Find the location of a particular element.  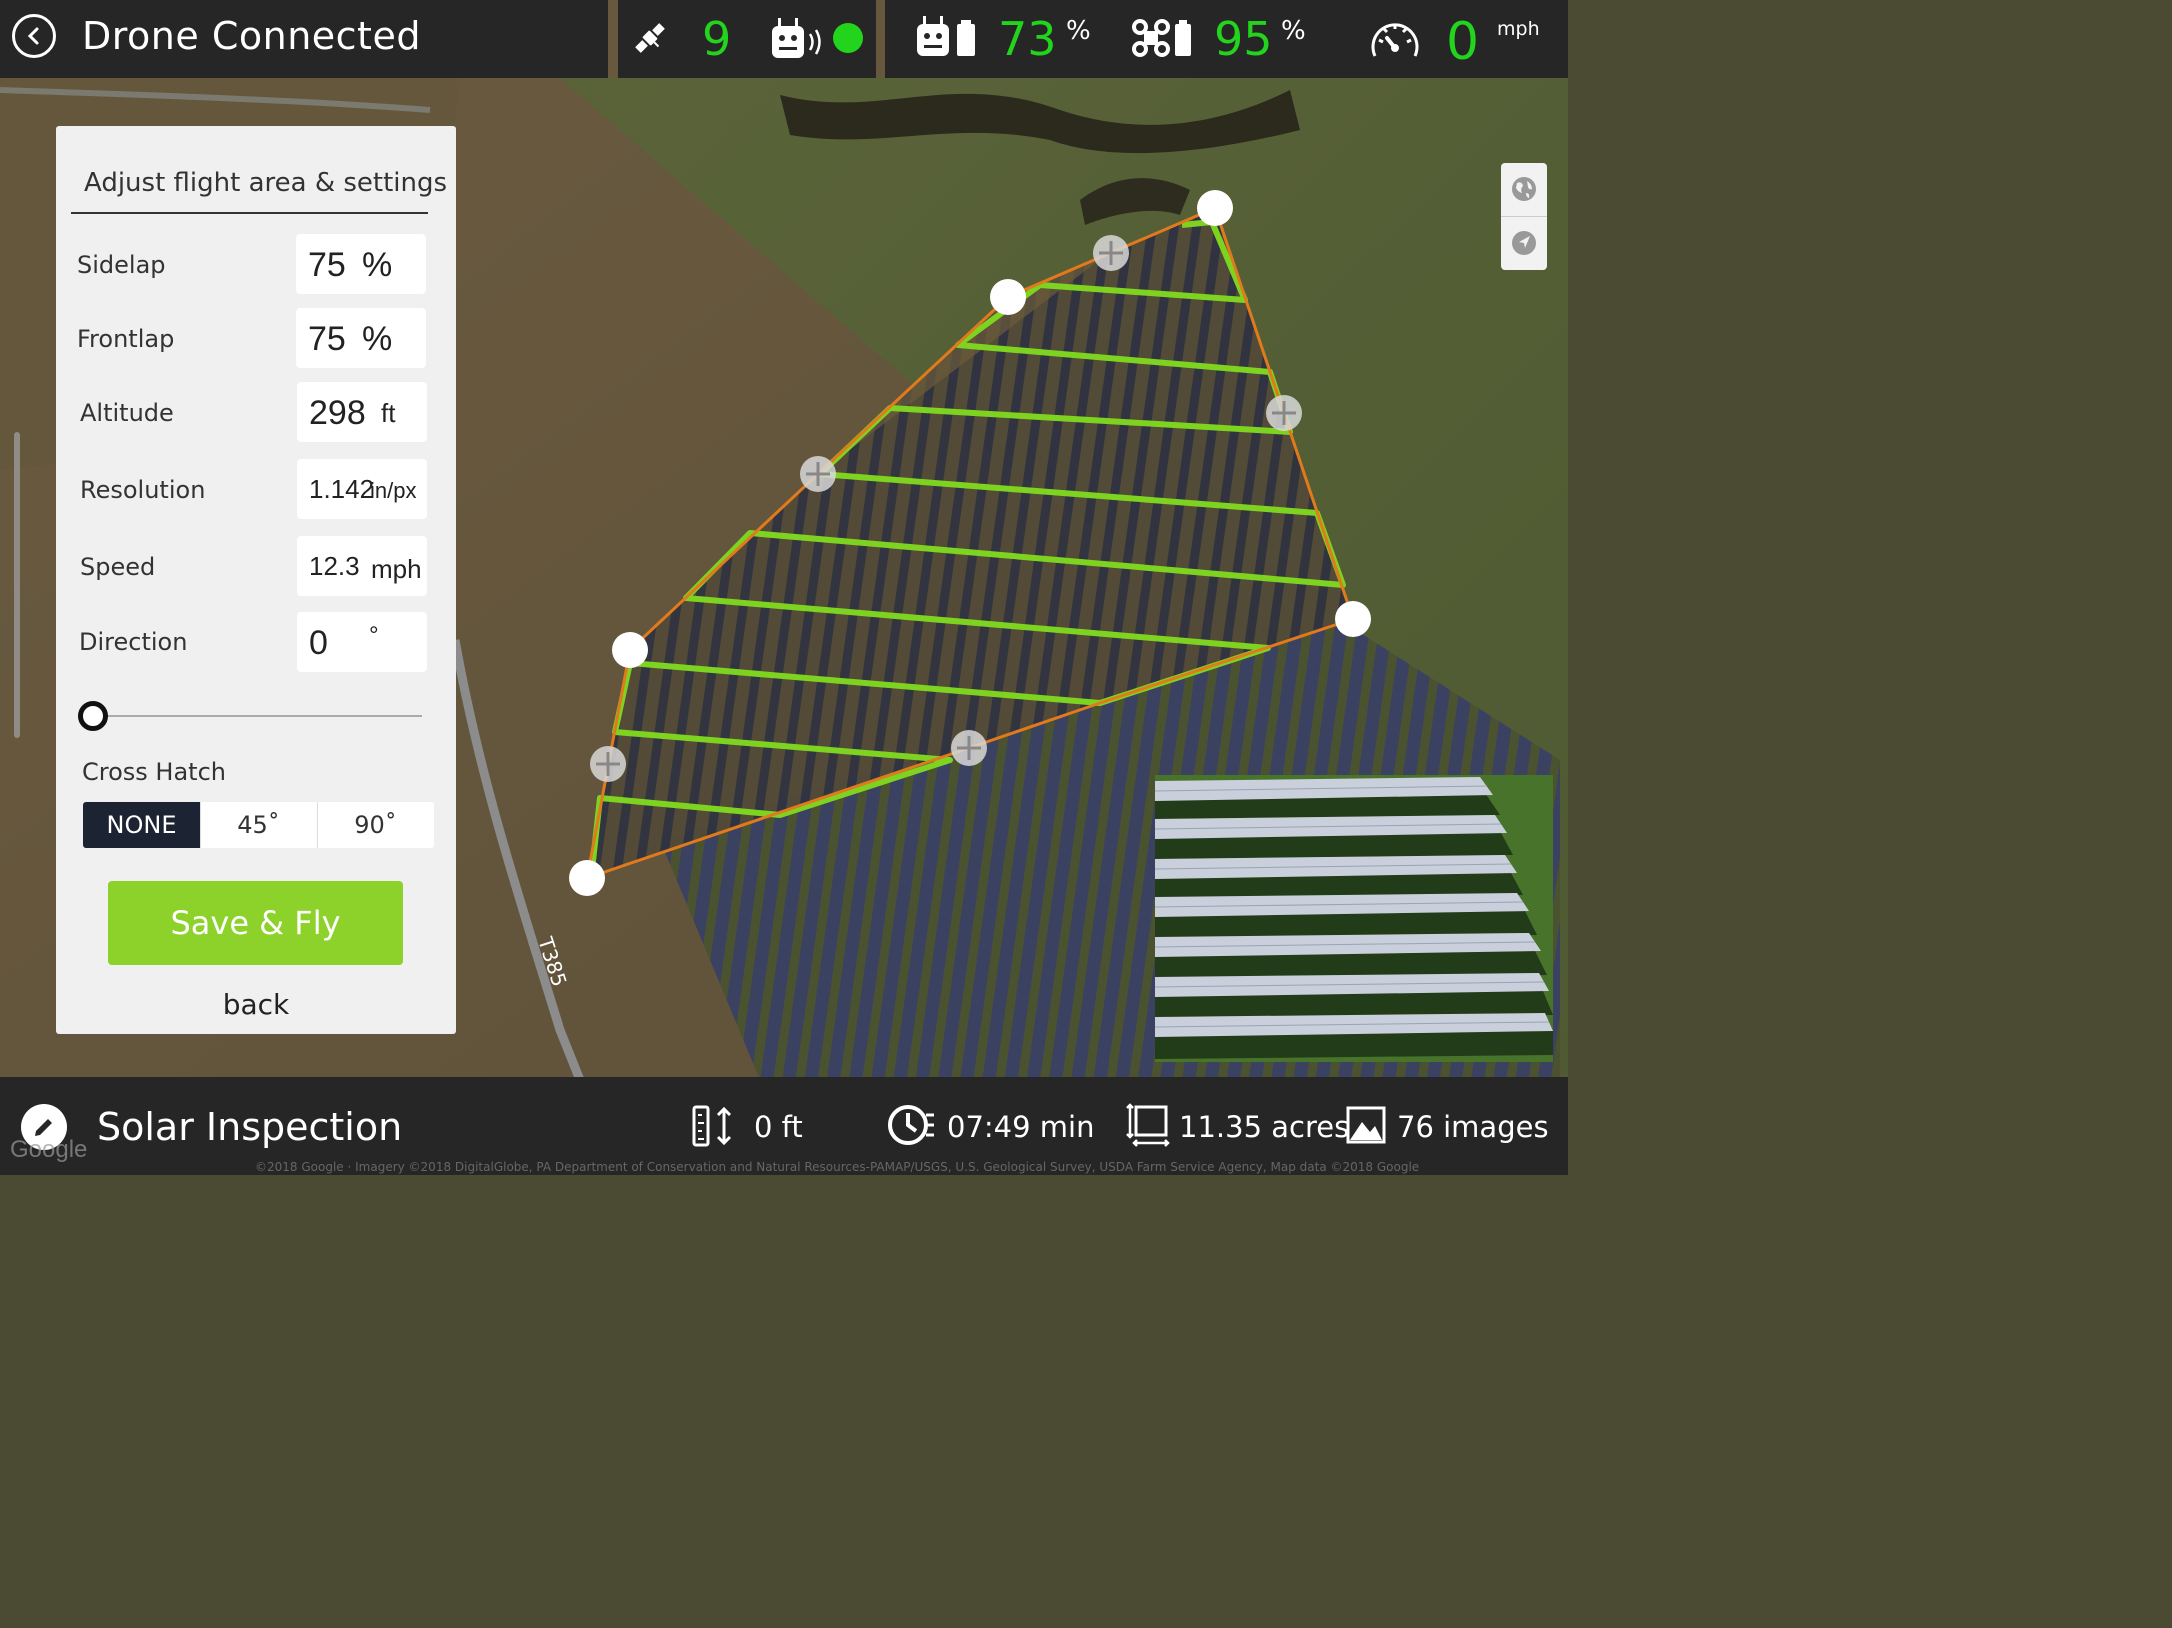

altitude-unit: ft is located at coordinates (388, 413).